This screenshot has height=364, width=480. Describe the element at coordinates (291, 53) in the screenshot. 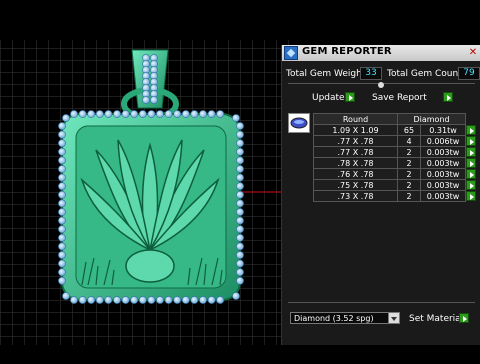

I see `gem-app-icon` at that location.